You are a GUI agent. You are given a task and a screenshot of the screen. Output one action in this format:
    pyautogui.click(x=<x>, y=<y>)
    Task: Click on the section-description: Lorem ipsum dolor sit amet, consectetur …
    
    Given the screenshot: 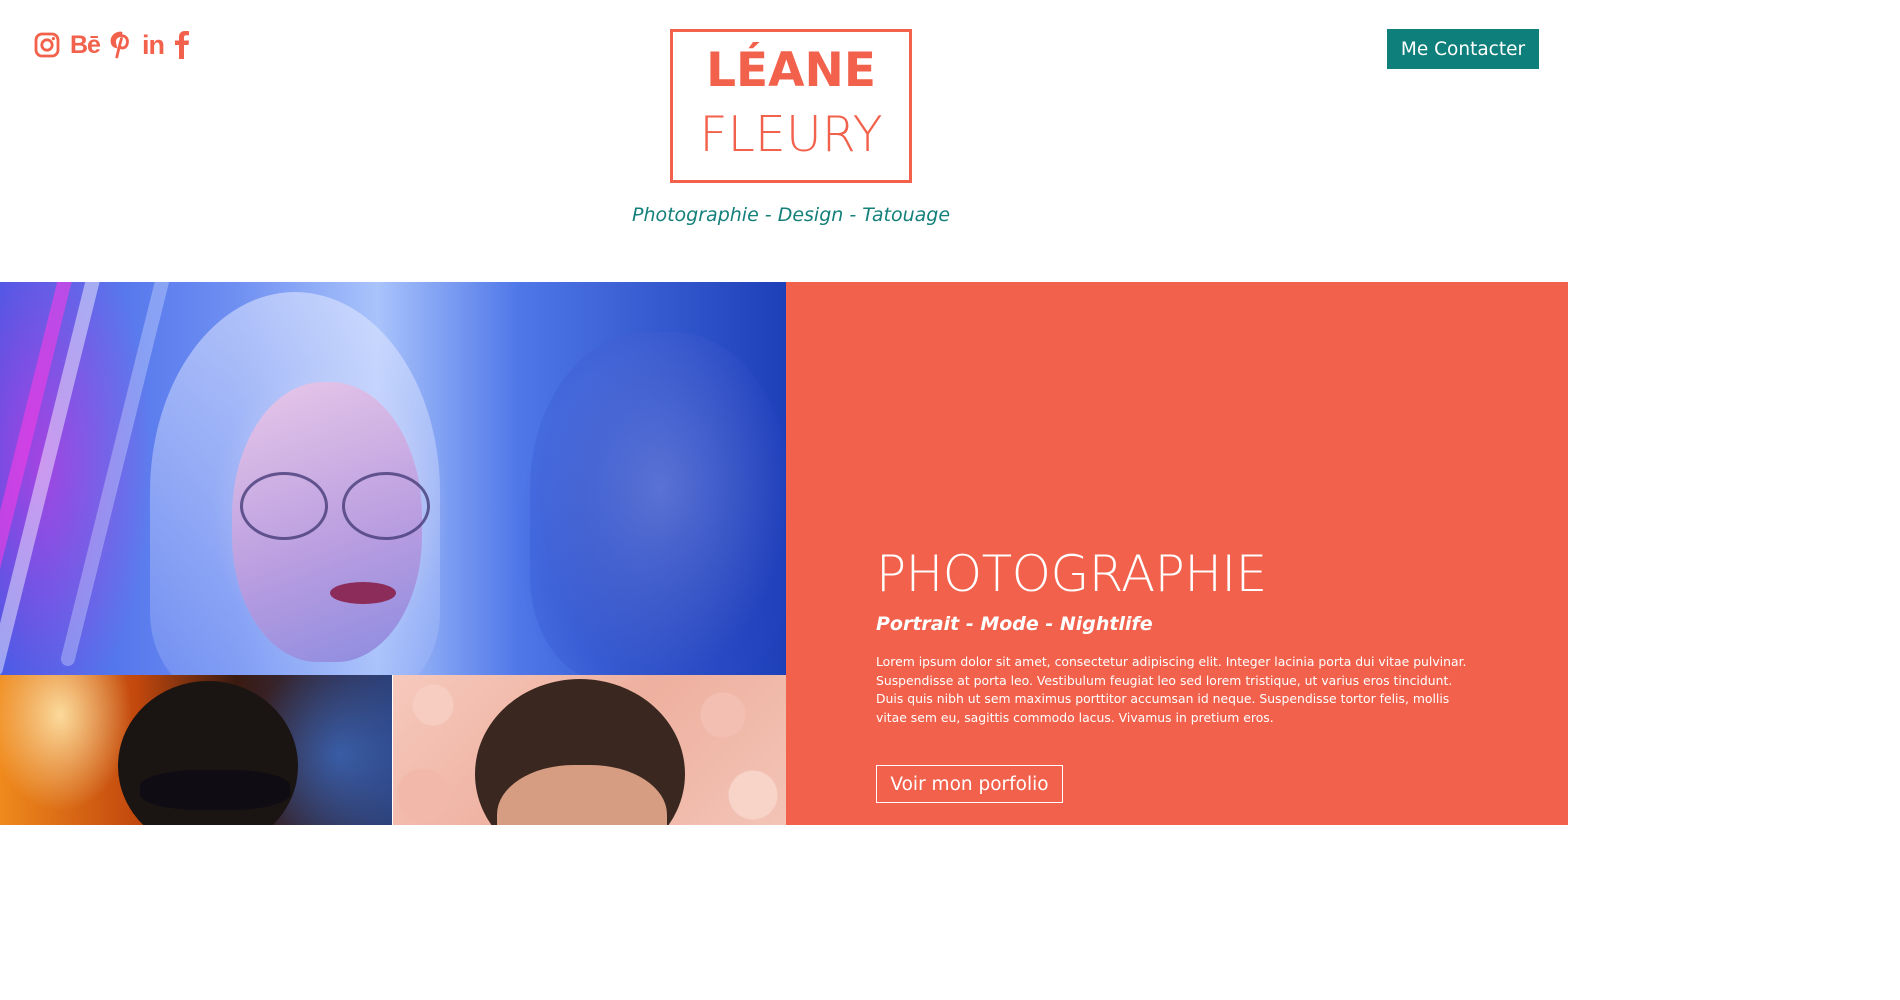 What is the action you would take?
    pyautogui.click(x=1171, y=690)
    